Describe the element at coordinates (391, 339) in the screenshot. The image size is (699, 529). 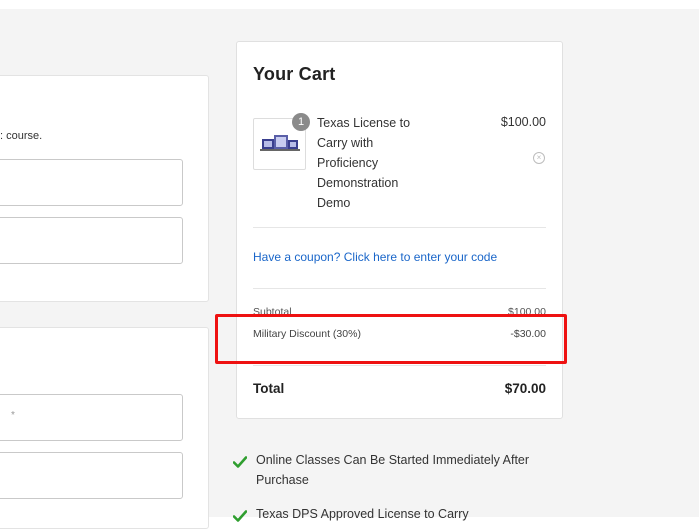
I see `discount-highlight-box` at that location.